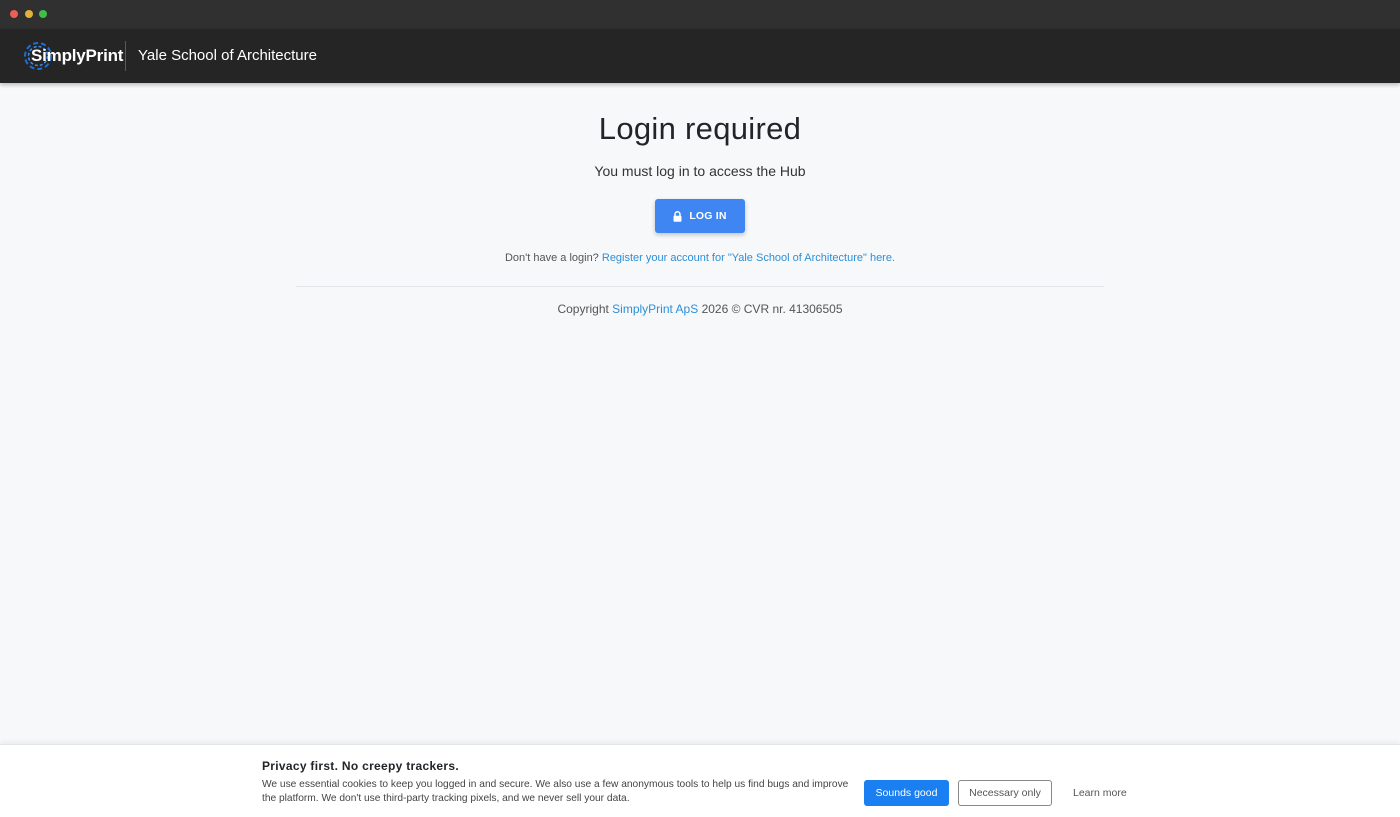  I want to click on brand-name: SimplyPrint, so click(77, 55).